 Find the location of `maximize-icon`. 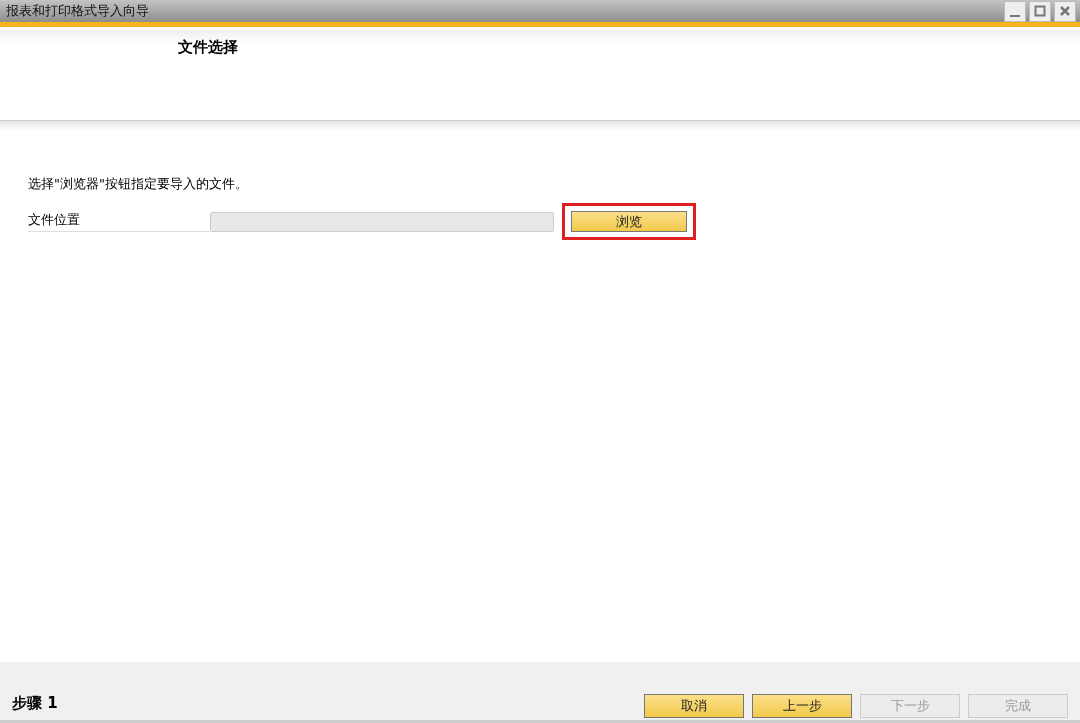

maximize-icon is located at coordinates (1040, 11).